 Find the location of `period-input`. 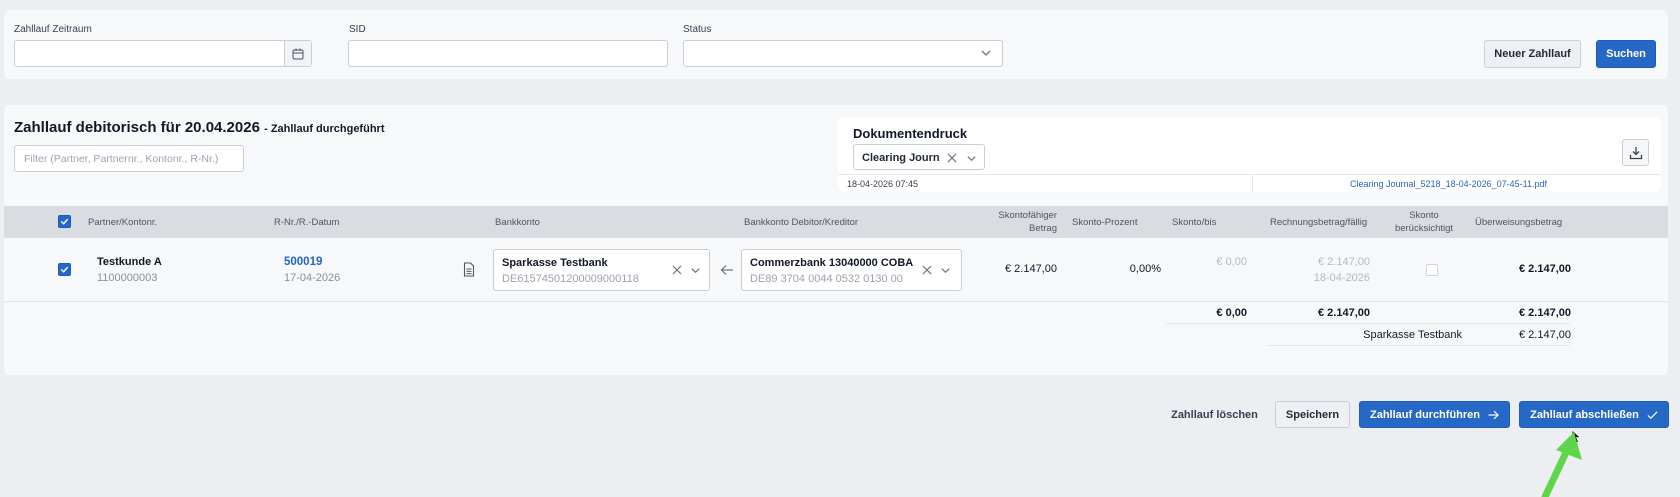

period-input is located at coordinates (163, 53).